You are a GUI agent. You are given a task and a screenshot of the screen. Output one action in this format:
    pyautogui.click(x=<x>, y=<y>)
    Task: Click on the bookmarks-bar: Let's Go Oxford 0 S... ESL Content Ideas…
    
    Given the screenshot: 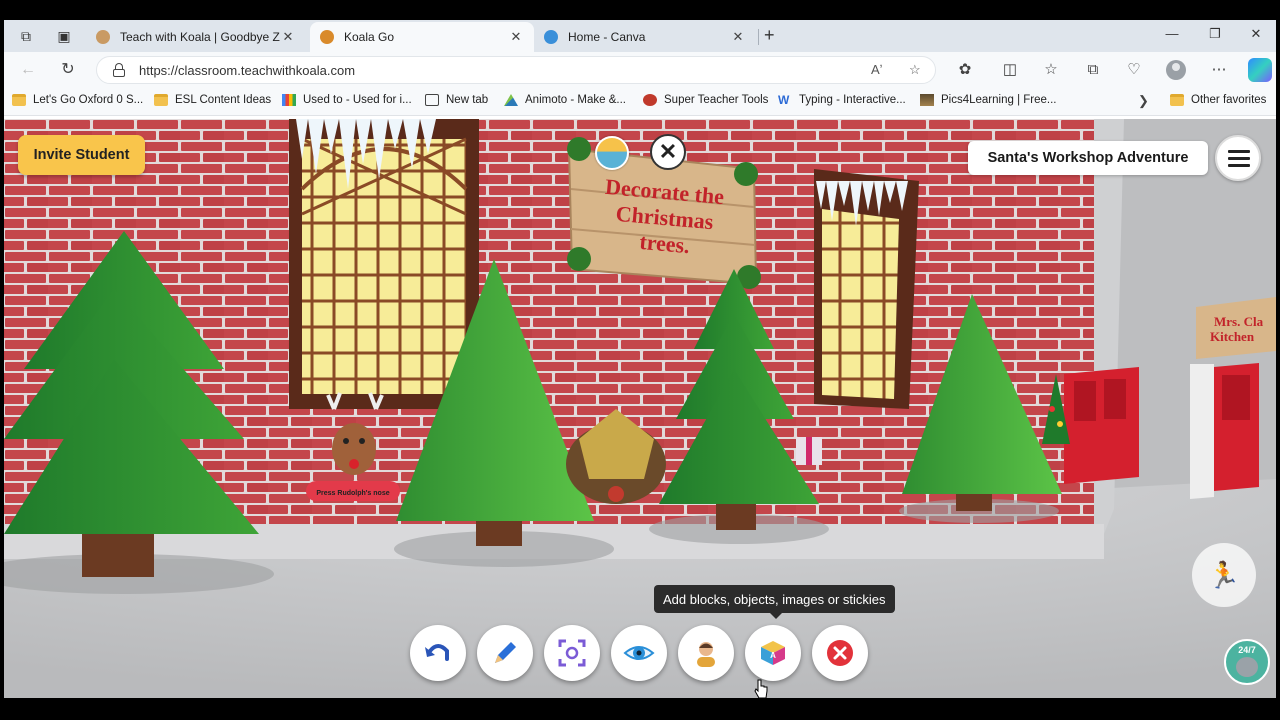 What is the action you would take?
    pyautogui.click(x=640, y=102)
    